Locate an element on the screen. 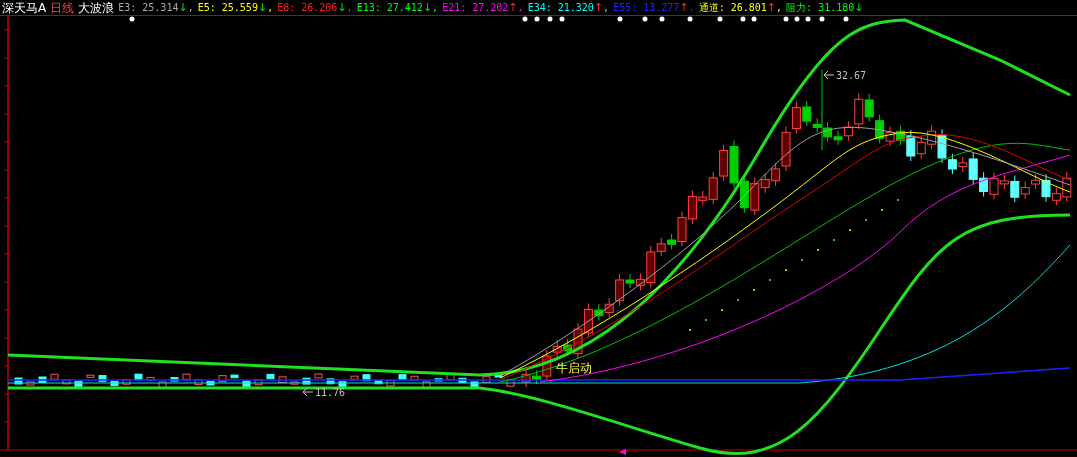  indicator-value: 通道: 26.801 is located at coordinates (732, 7).